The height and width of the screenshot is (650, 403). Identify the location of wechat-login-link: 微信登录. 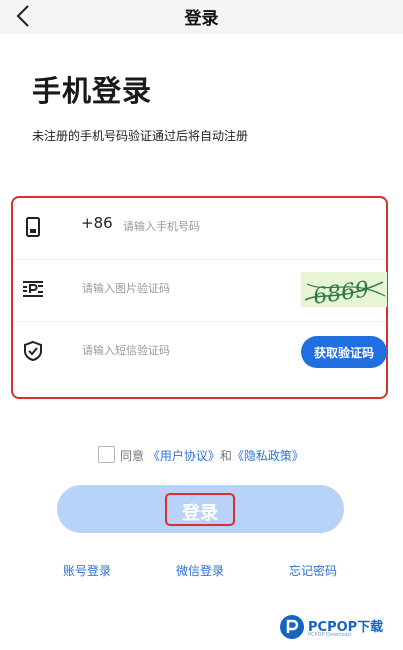
(200, 570).